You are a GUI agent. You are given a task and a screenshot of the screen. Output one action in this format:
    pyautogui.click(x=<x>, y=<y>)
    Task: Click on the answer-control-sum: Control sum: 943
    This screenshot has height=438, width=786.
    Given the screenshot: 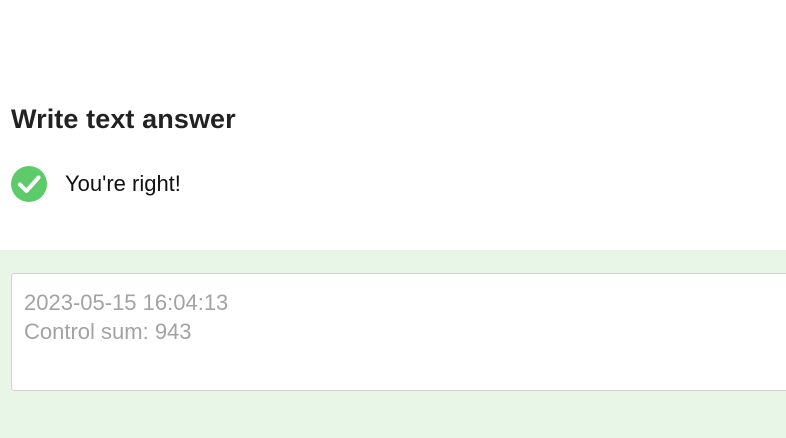 What is the action you would take?
    pyautogui.click(x=108, y=331)
    